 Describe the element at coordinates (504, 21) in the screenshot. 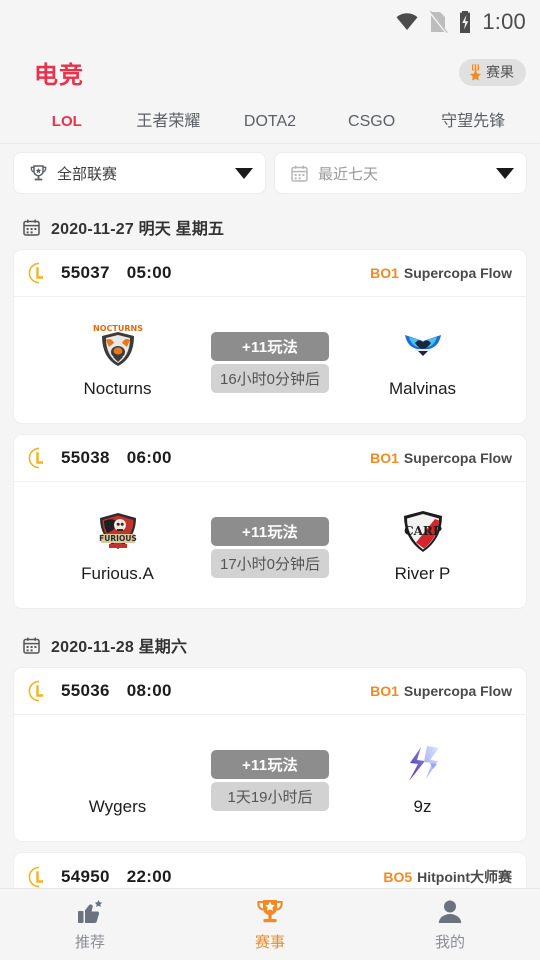

I see `status-clock: 1:00` at that location.